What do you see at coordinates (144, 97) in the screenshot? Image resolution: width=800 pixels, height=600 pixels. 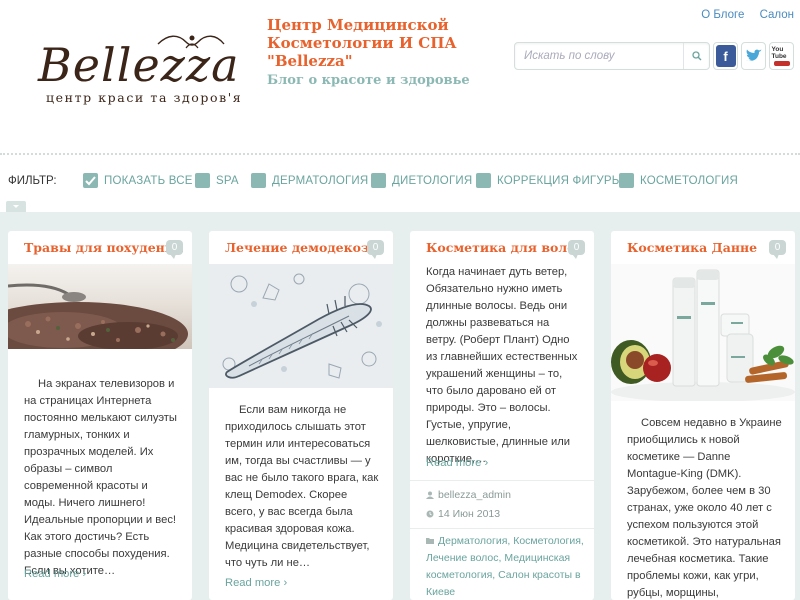 I see `logo-subtitle: центр краси та здоров'я` at bounding box center [144, 97].